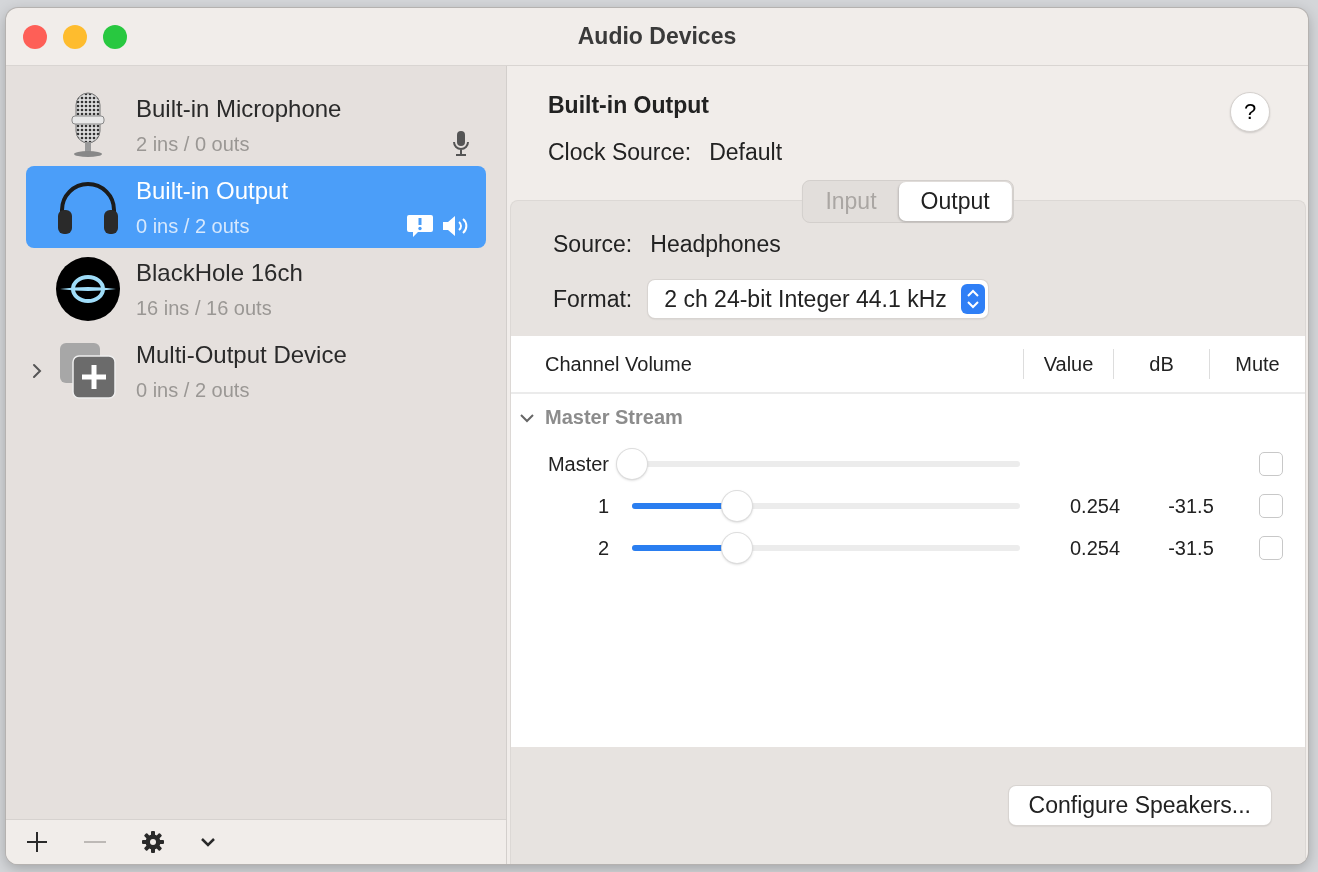  What do you see at coordinates (618, 364) in the screenshot?
I see `column-header: Channel Volume` at bounding box center [618, 364].